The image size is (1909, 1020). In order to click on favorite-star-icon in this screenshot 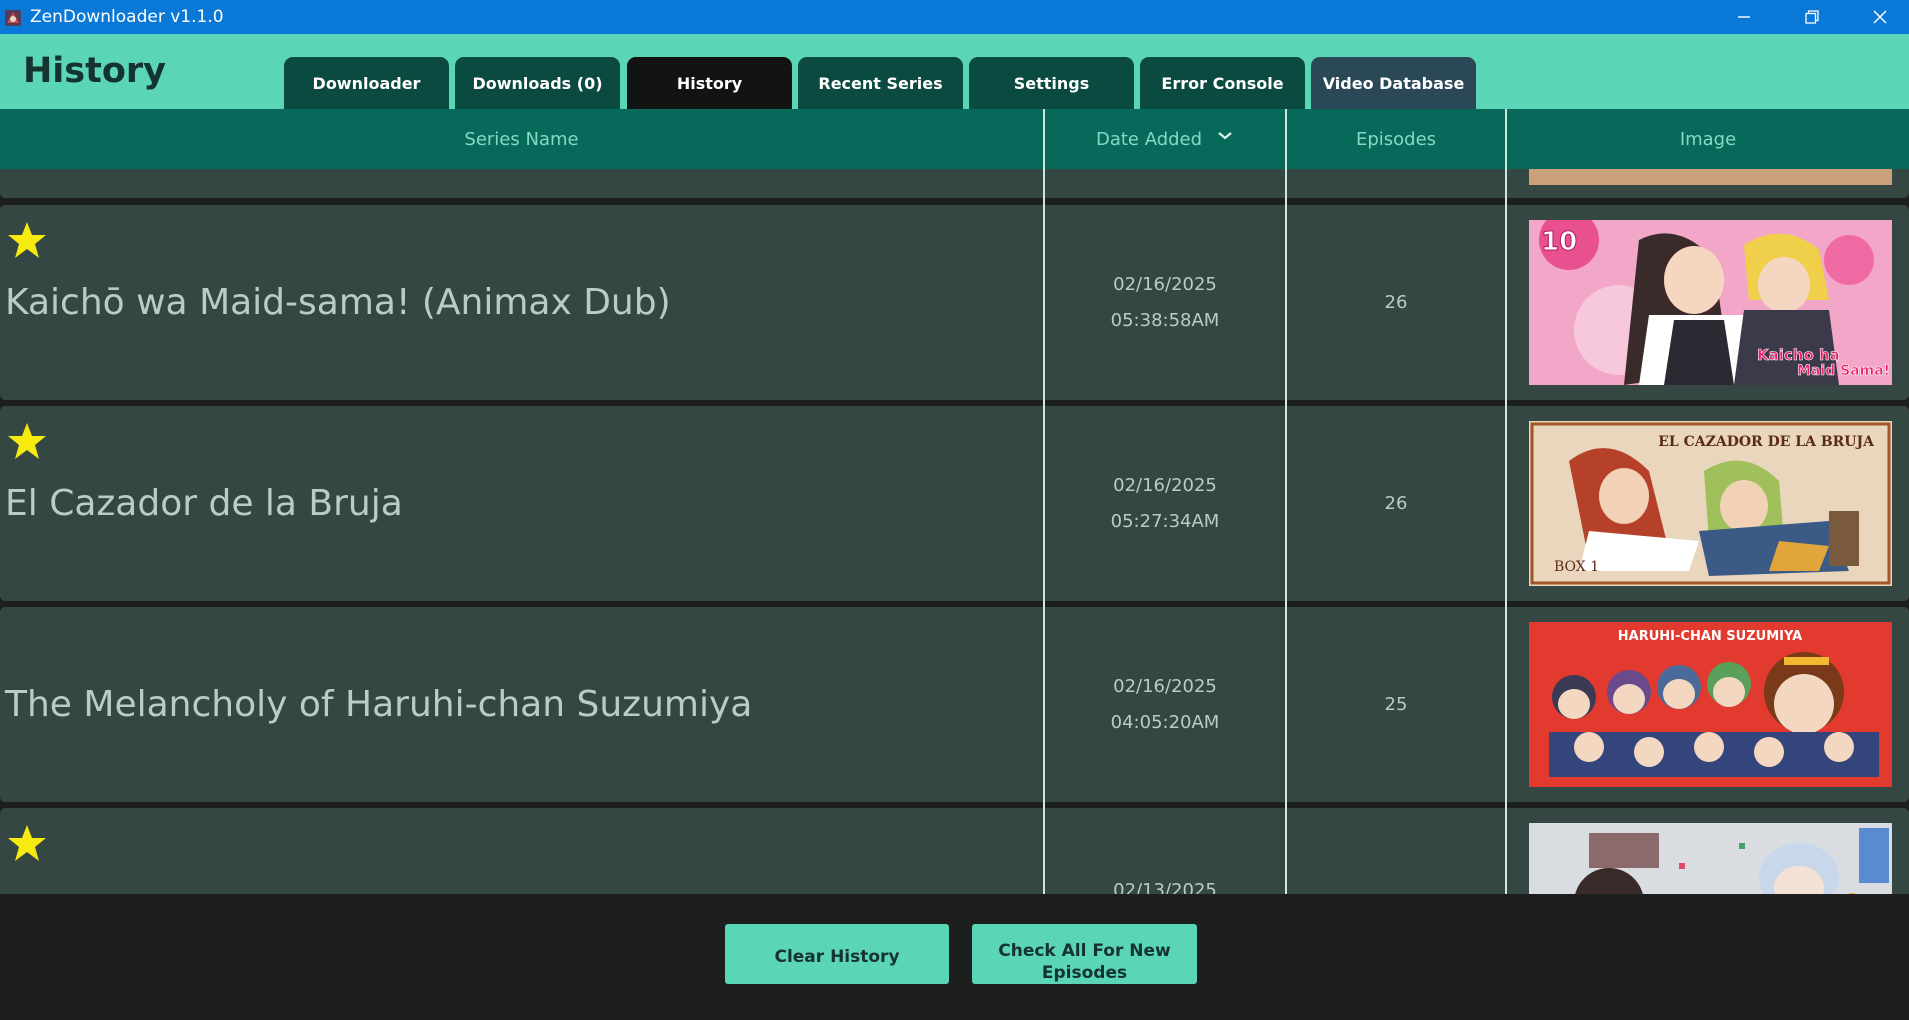, I will do `click(27, 843)`.